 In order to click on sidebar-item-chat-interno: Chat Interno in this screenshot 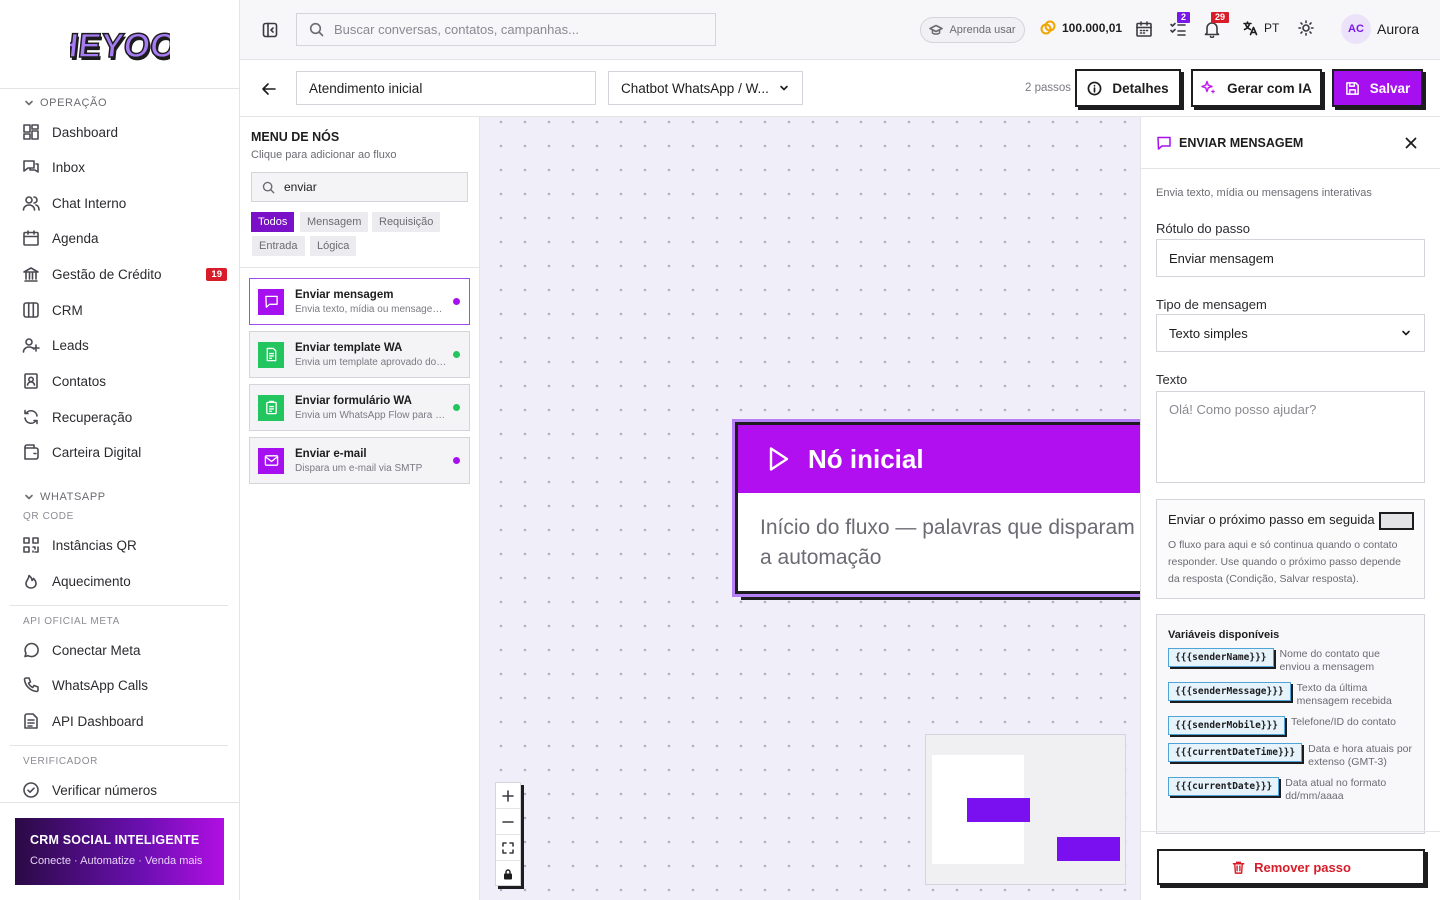, I will do `click(124, 203)`.